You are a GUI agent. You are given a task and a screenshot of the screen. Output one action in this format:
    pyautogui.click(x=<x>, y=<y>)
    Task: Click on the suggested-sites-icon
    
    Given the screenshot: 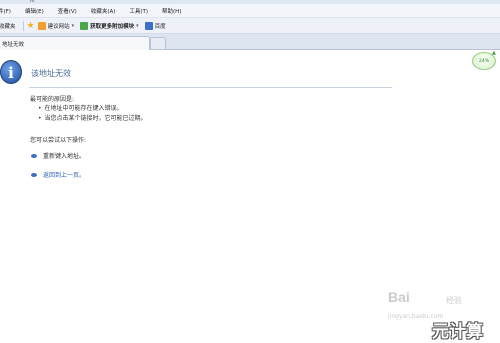 What is the action you would take?
    pyautogui.click(x=41, y=25)
    